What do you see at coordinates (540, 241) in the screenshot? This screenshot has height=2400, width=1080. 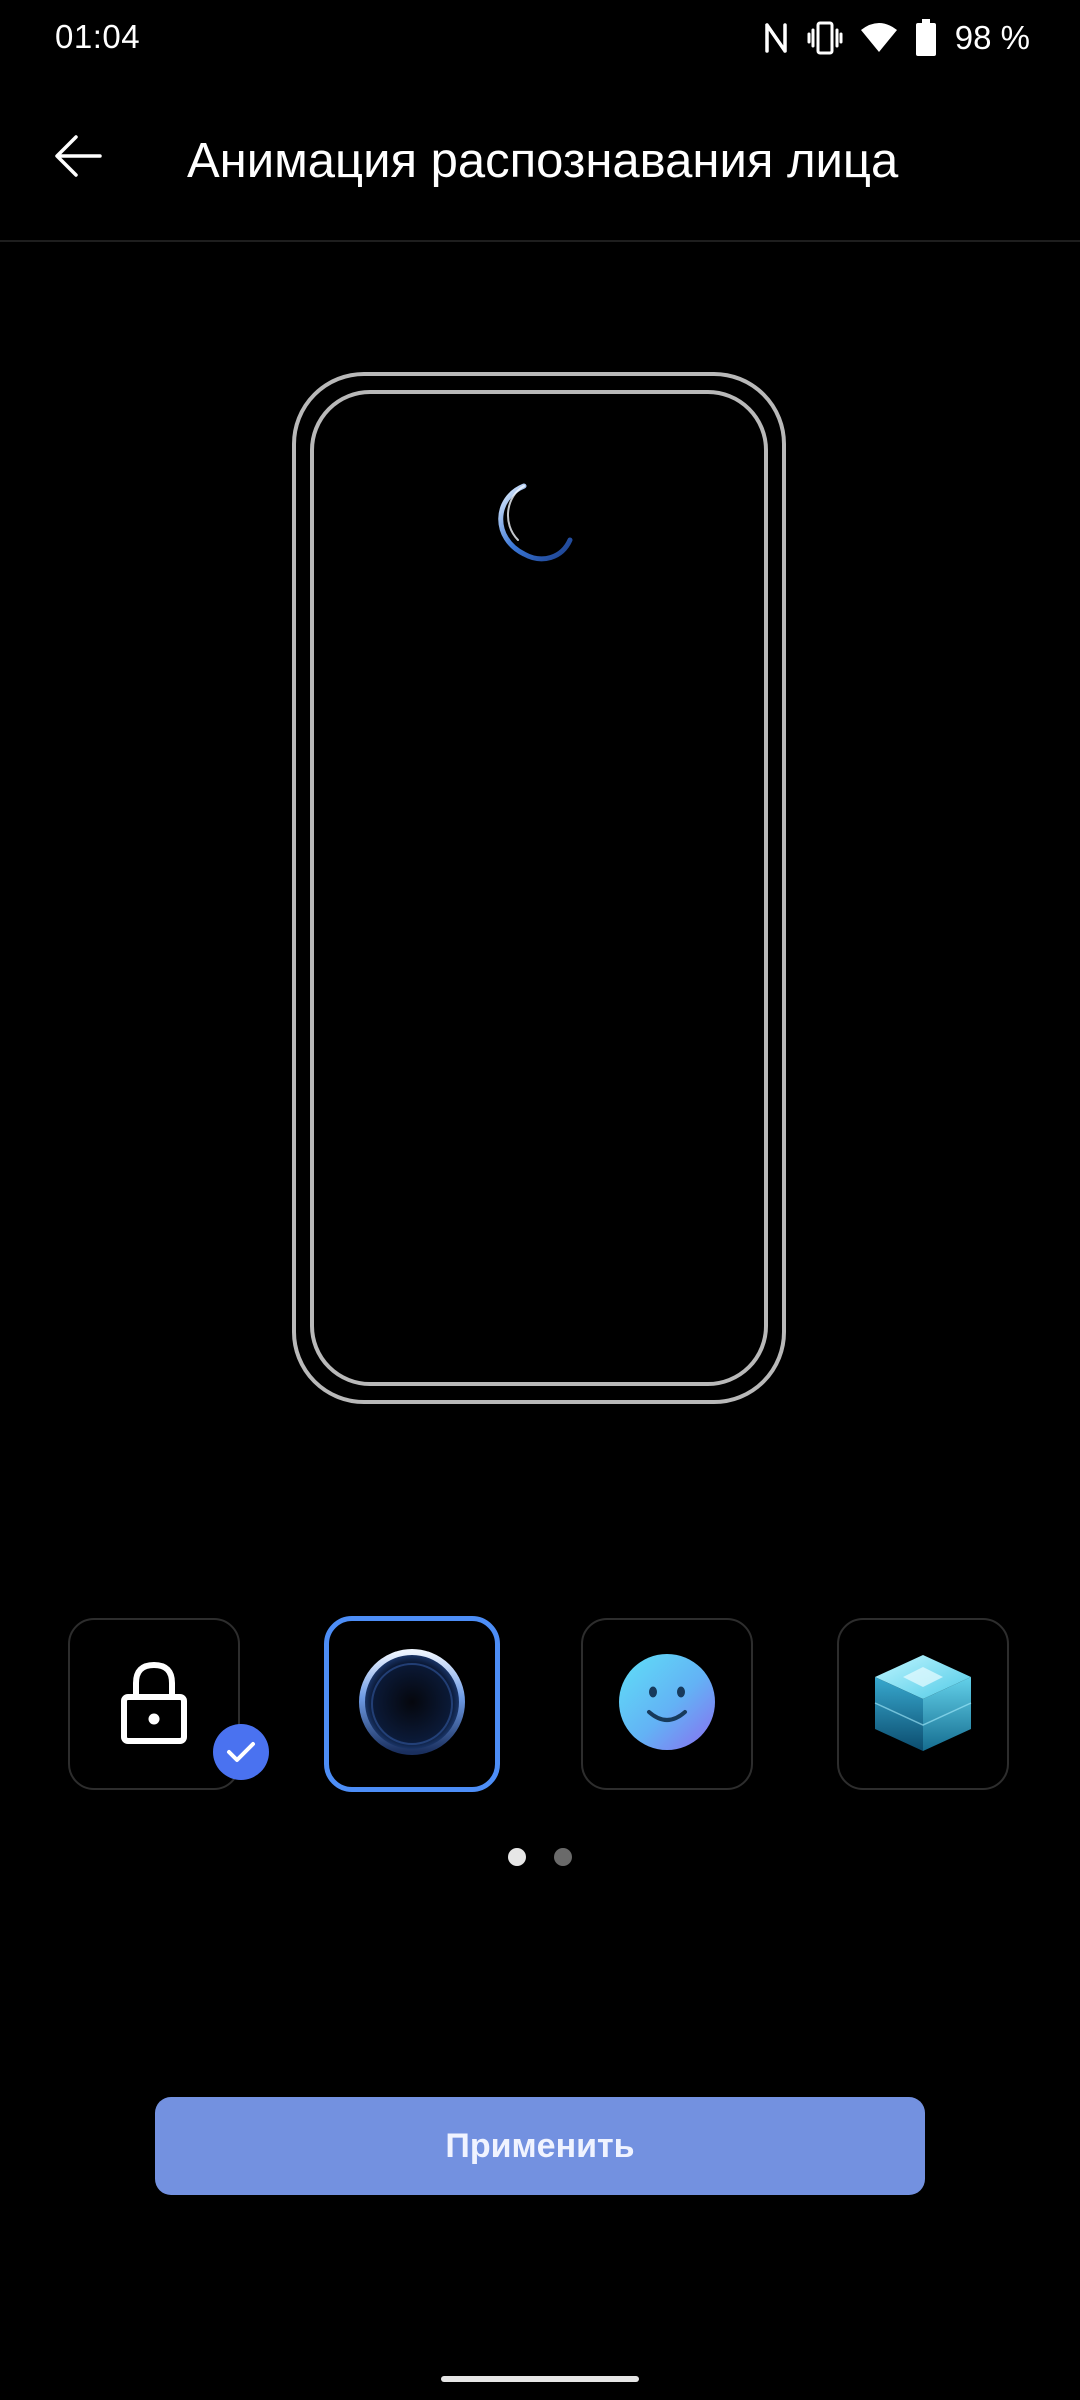 I see `app-bar-divider` at bounding box center [540, 241].